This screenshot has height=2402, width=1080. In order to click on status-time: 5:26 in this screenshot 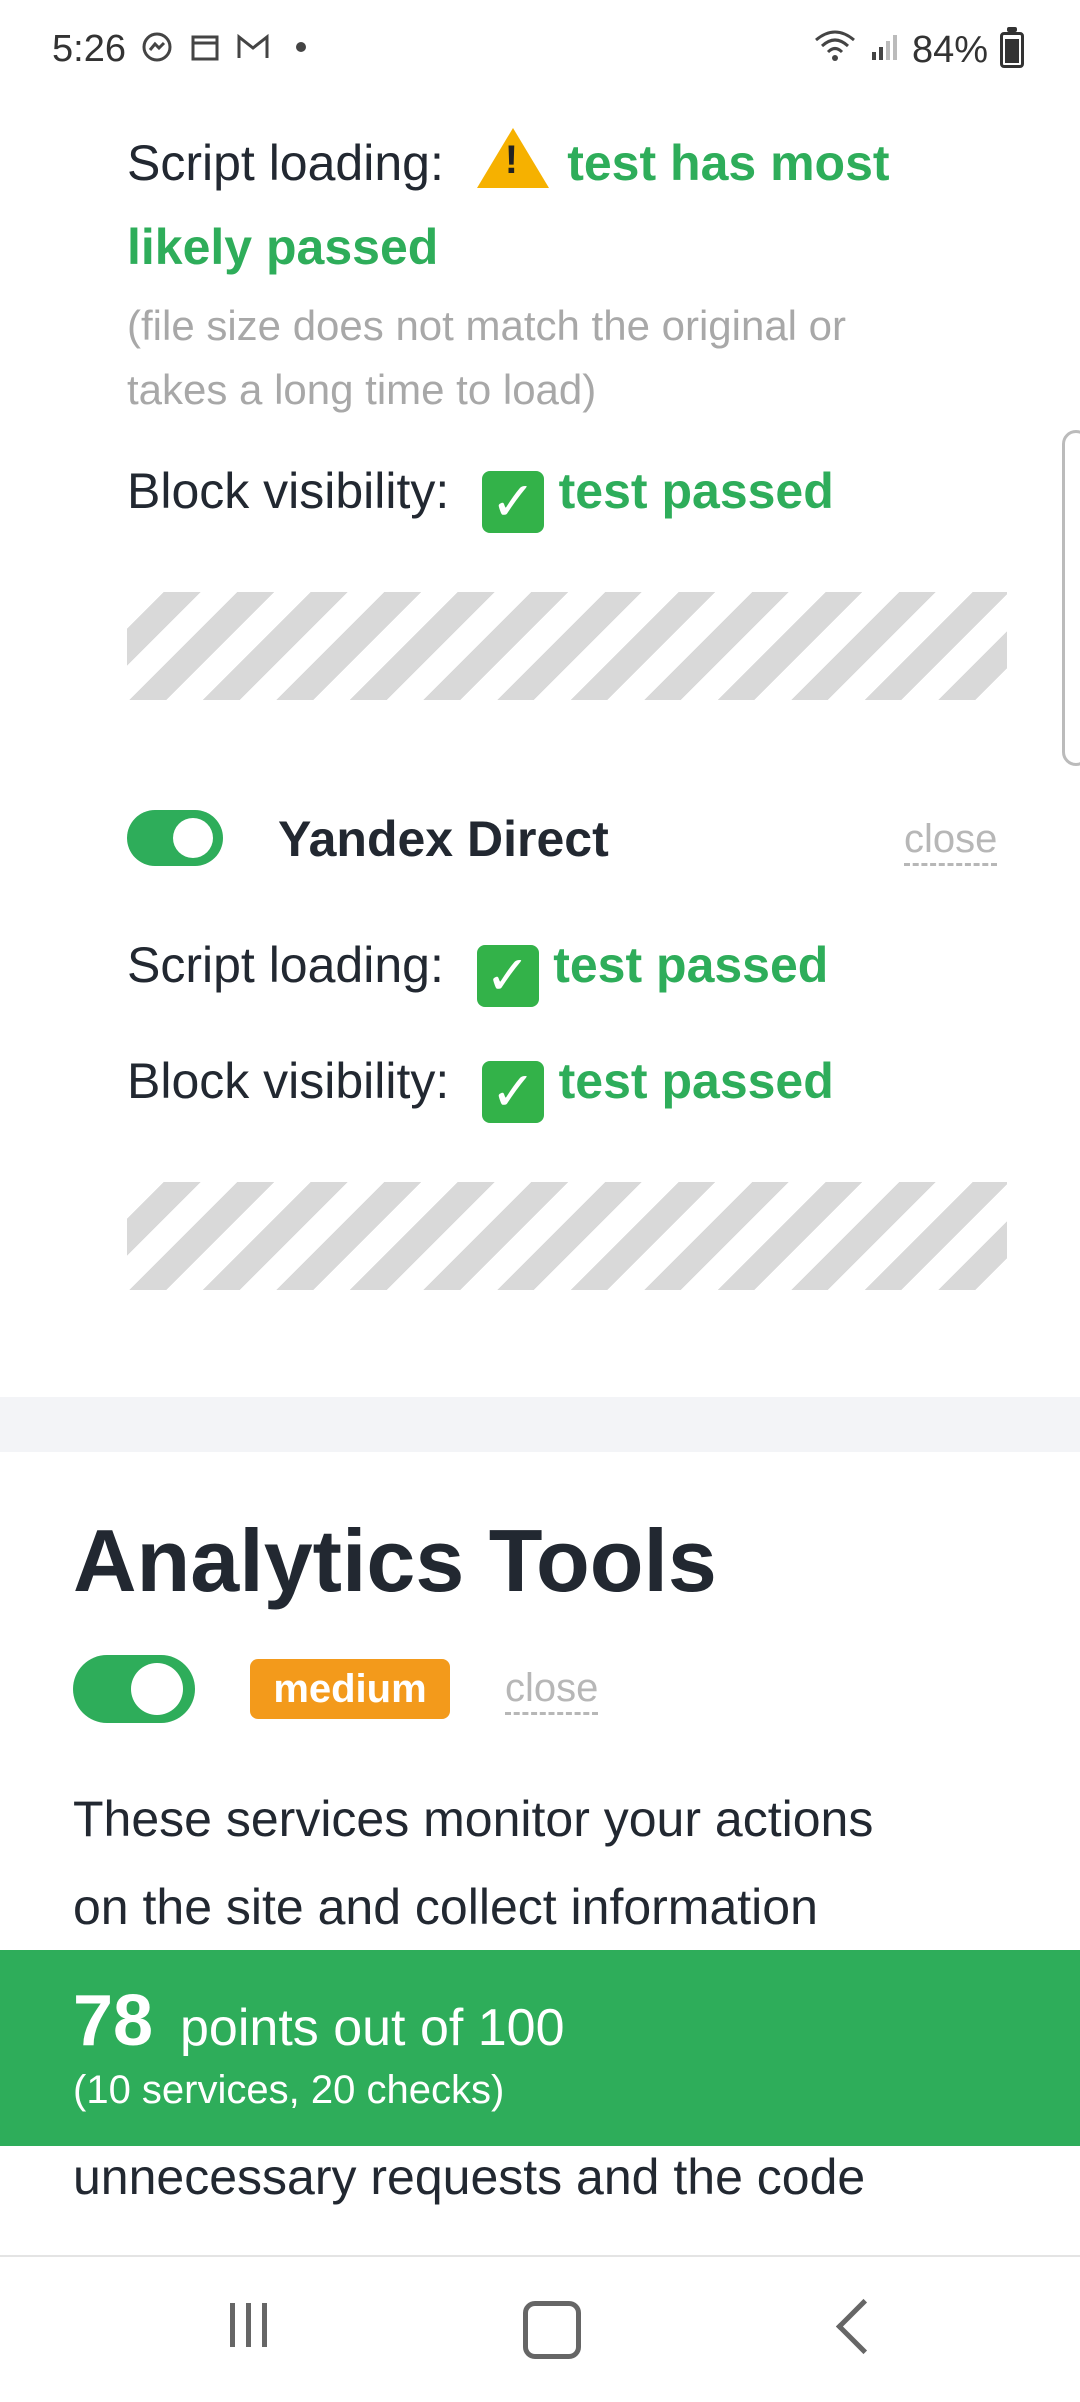, I will do `click(89, 49)`.